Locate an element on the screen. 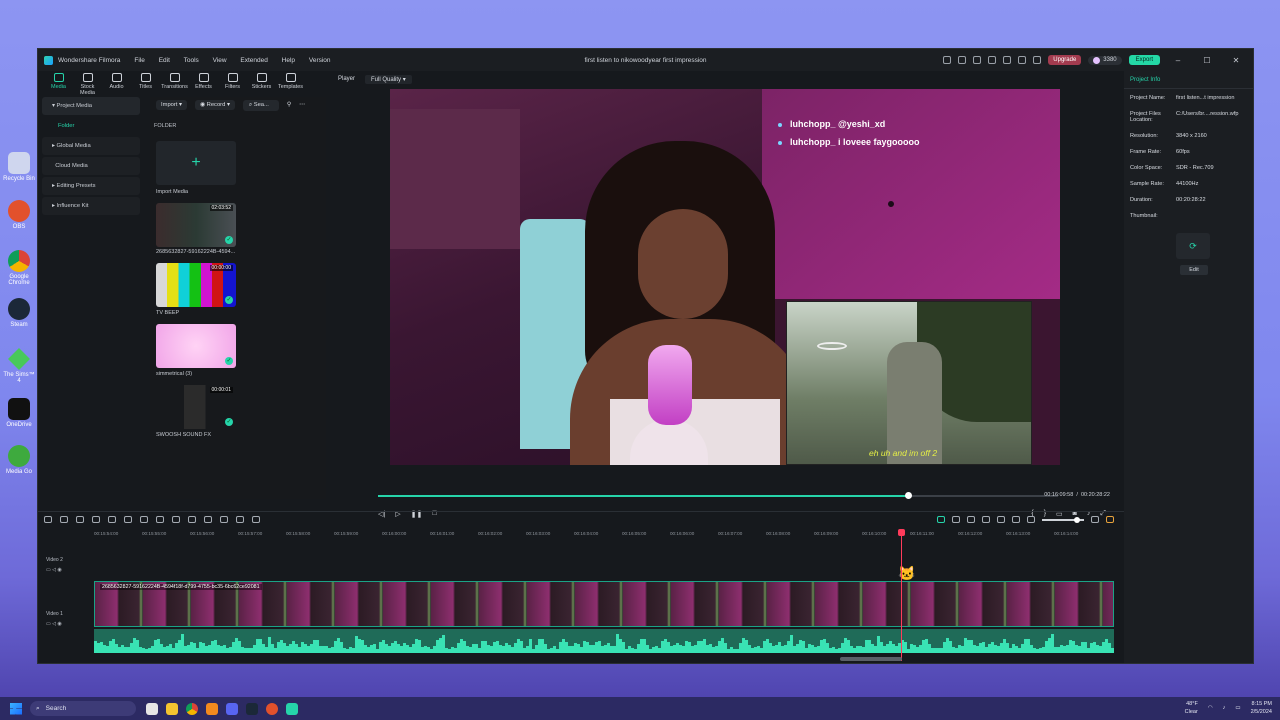 The width and height of the screenshot is (1280, 720). file-explorer-icon is located at coordinates (172, 708).